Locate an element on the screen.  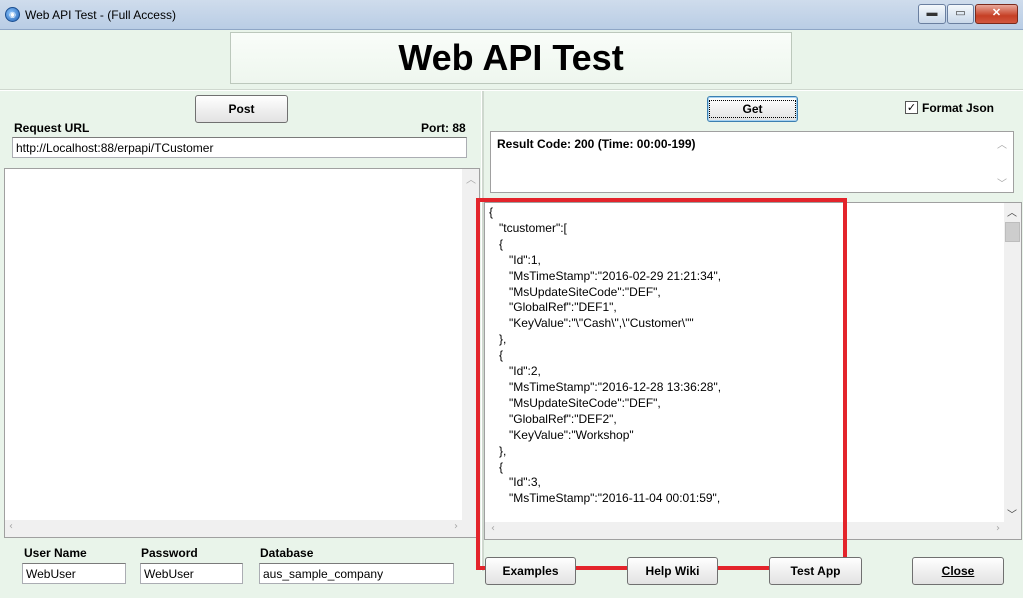
result-code-text: Result Code: 200 (Time: 00:00-199) is located at coordinates (596, 144).